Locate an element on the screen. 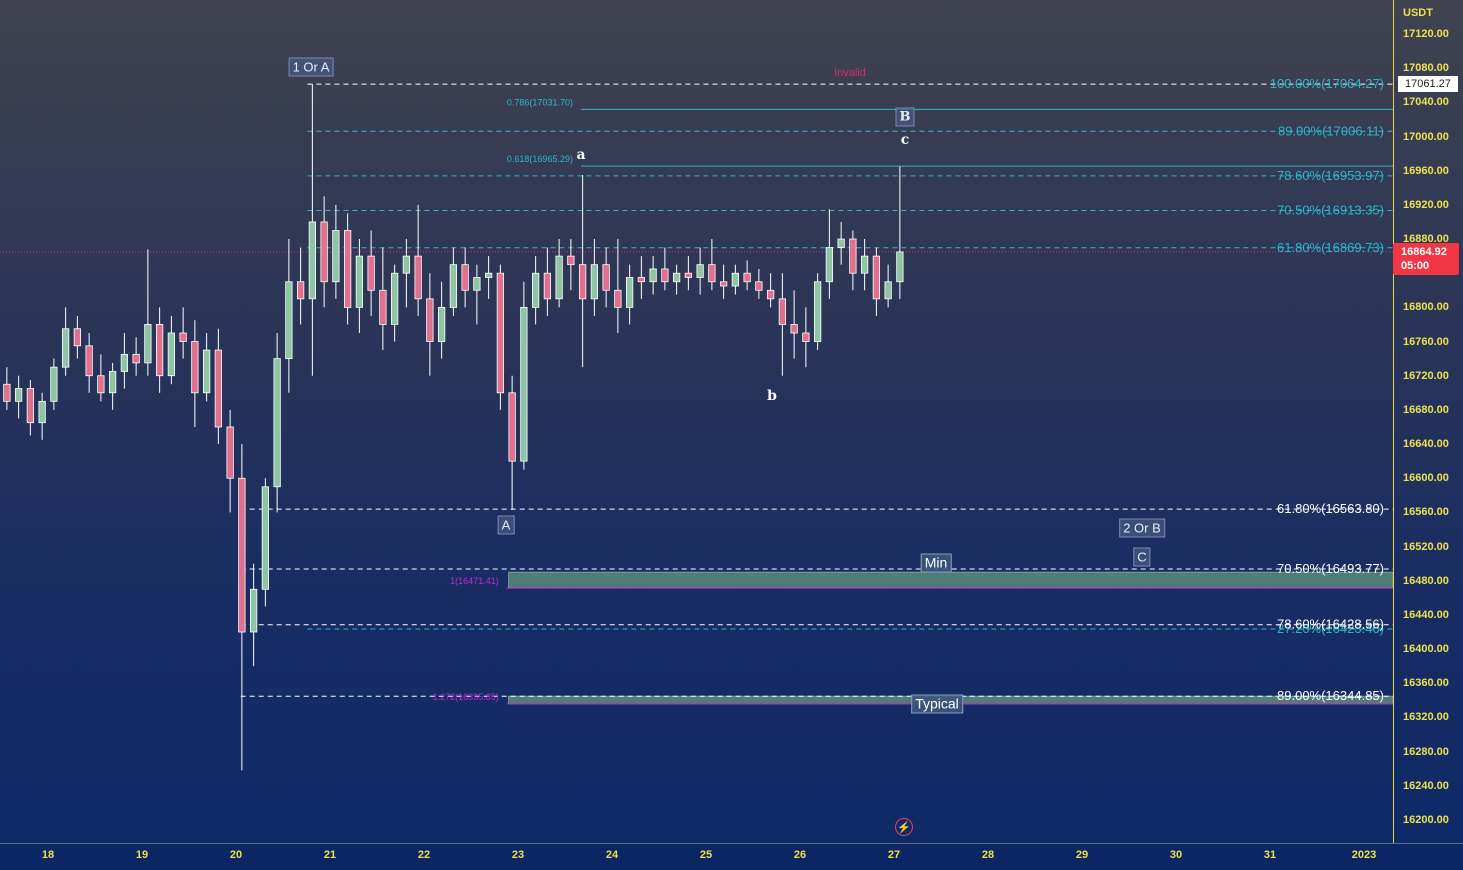  x-tick-label: 2023 is located at coordinates (1364, 855).